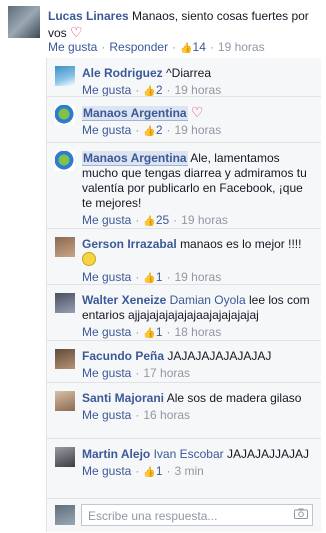 Image resolution: width=326 pixels, height=533 pixels. I want to click on author-name: Ale Rodriguez, so click(122, 73).